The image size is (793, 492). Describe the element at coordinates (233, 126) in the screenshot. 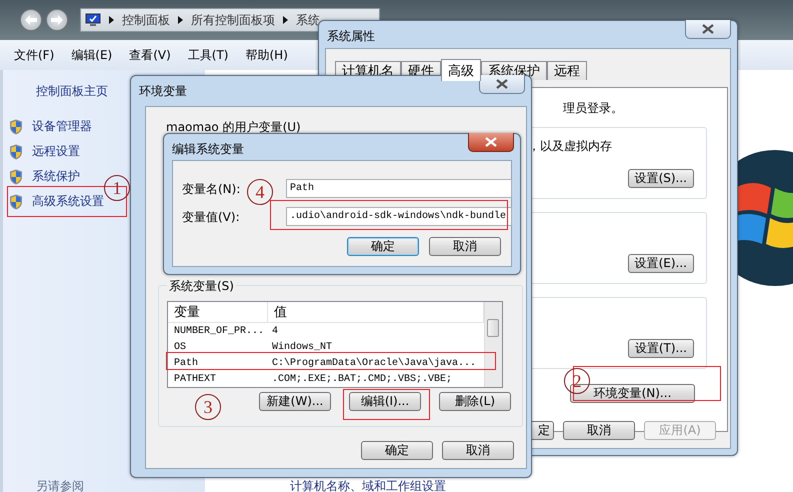

I see `group-label: maomao 的用户变量(U)` at that location.